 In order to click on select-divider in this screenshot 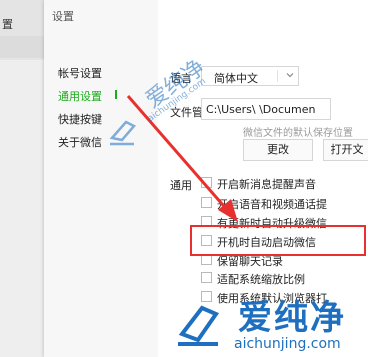, I will do `click(277, 76)`.